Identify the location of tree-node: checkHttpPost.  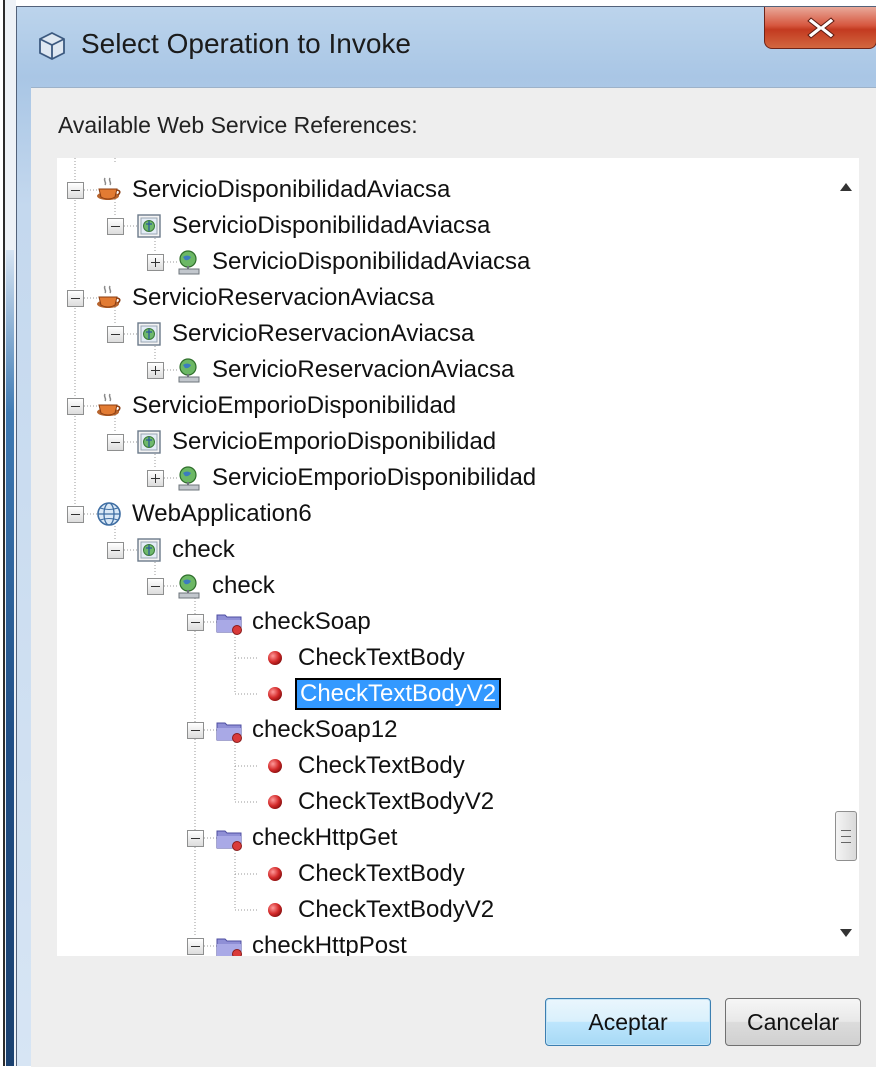
(329, 943).